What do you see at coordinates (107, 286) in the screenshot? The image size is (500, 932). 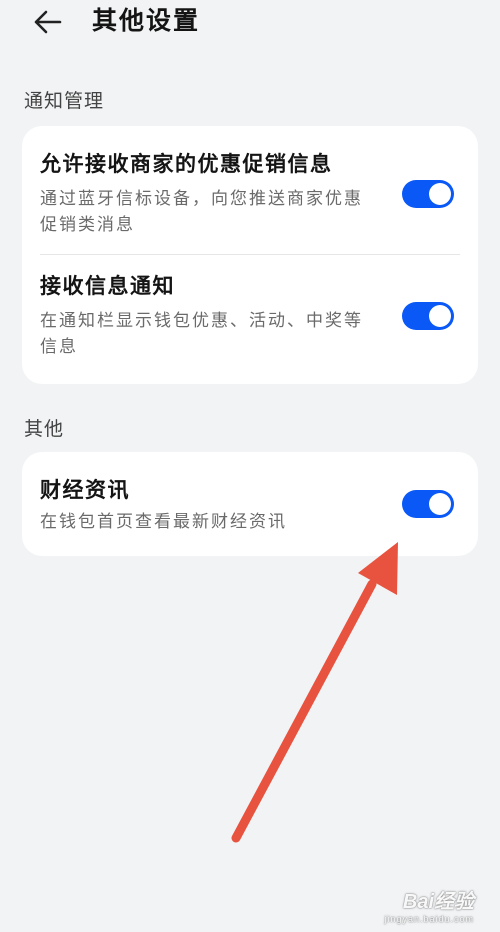 I see `setting-item-title: 接收信息通知` at bounding box center [107, 286].